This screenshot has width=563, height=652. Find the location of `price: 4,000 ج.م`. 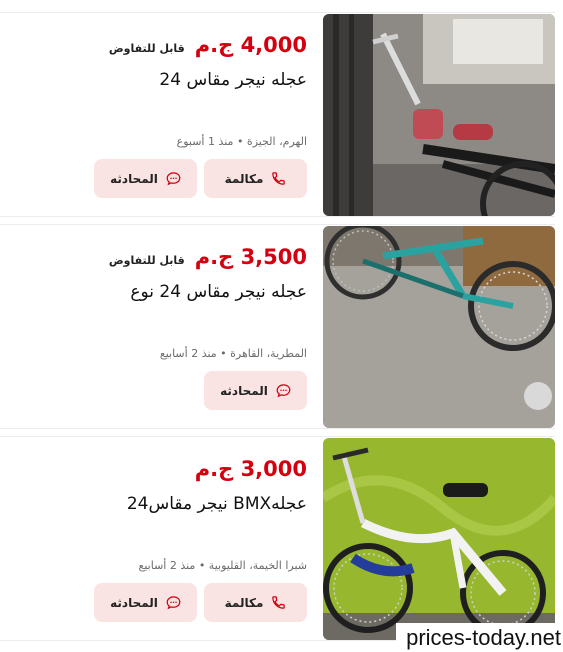

price: 4,000 ج.م is located at coordinates (250, 45).